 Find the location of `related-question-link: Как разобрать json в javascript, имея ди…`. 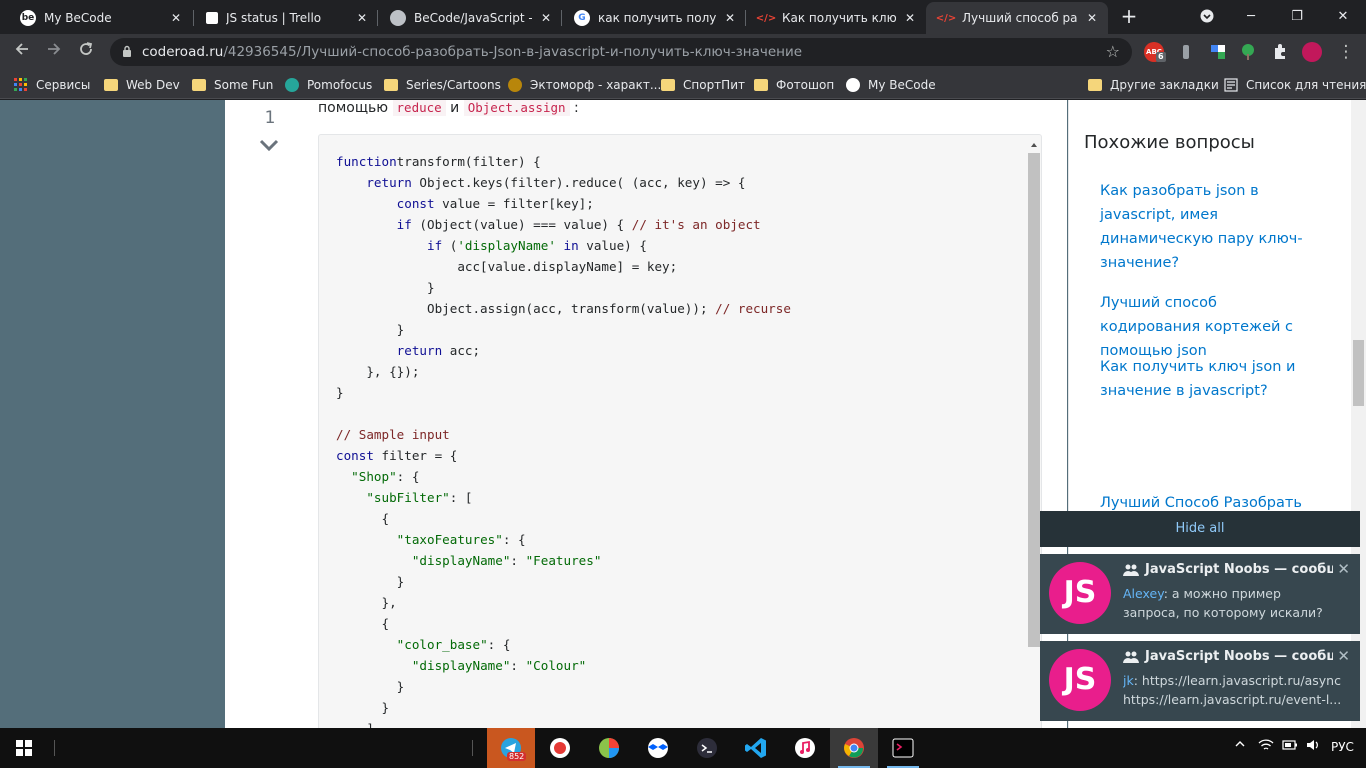

related-question-link: Как разобрать json в javascript, имея ди… is located at coordinates (1210, 227).